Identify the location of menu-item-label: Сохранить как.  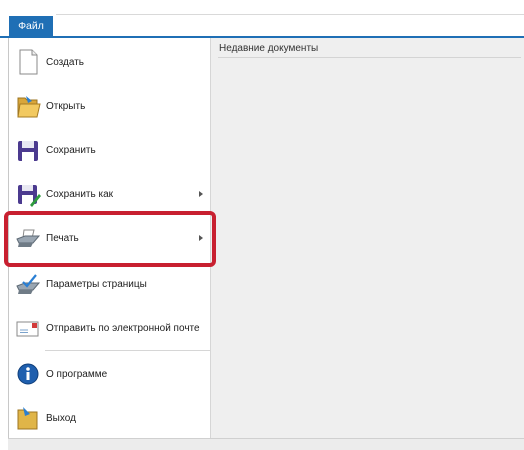
(80, 194).